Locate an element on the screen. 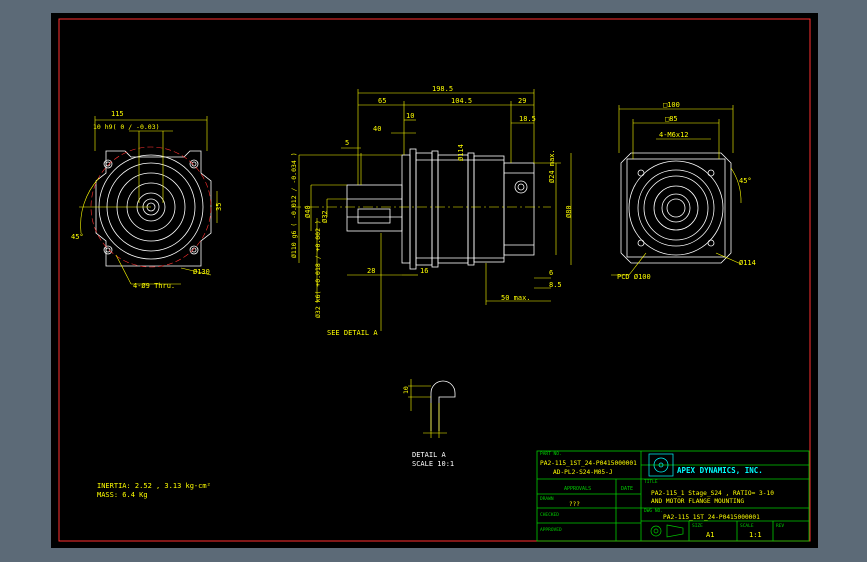 Image resolution: width=867 pixels, height=562 pixels. tb-title-label: TITLE is located at coordinates (651, 482).